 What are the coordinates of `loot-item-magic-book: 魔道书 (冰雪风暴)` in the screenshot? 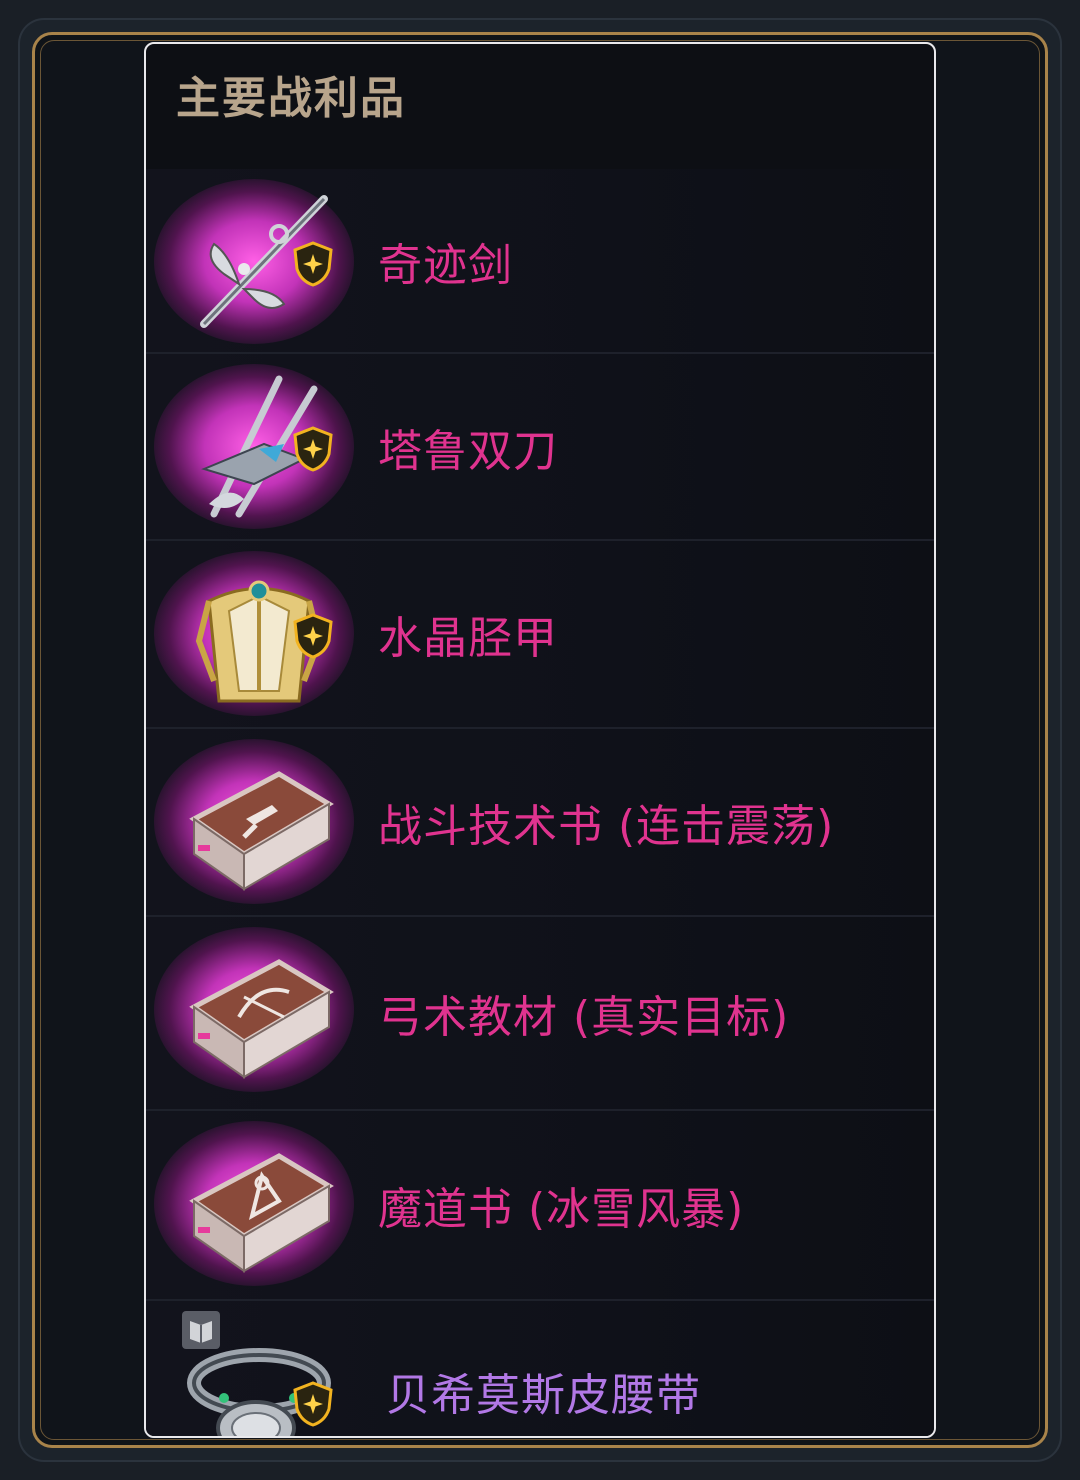 It's located at (540, 1206).